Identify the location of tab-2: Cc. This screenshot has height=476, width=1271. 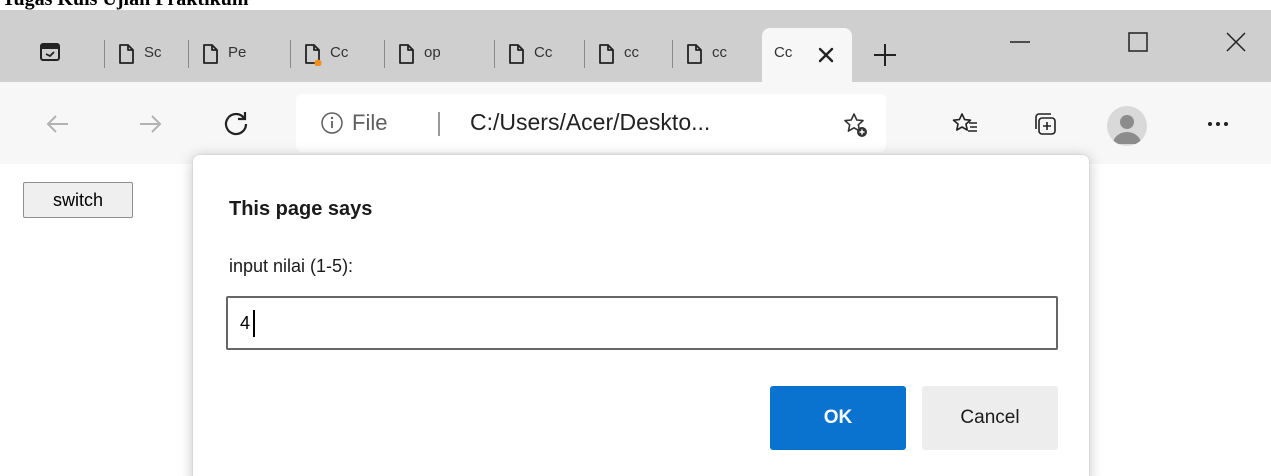
(332, 53).